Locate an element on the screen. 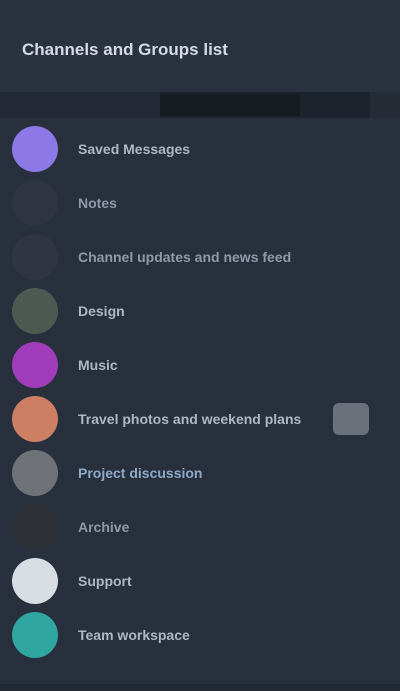 The height and width of the screenshot is (691, 400). list-item-label: Archive is located at coordinates (104, 527).